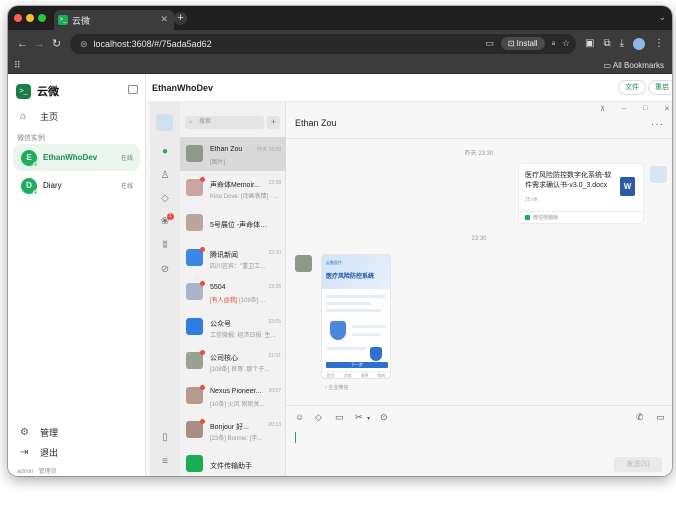 The image size is (676, 508). Describe the element at coordinates (39, 116) in the screenshot. I see `sidebar-item-home: ⌂ 主页` at that location.